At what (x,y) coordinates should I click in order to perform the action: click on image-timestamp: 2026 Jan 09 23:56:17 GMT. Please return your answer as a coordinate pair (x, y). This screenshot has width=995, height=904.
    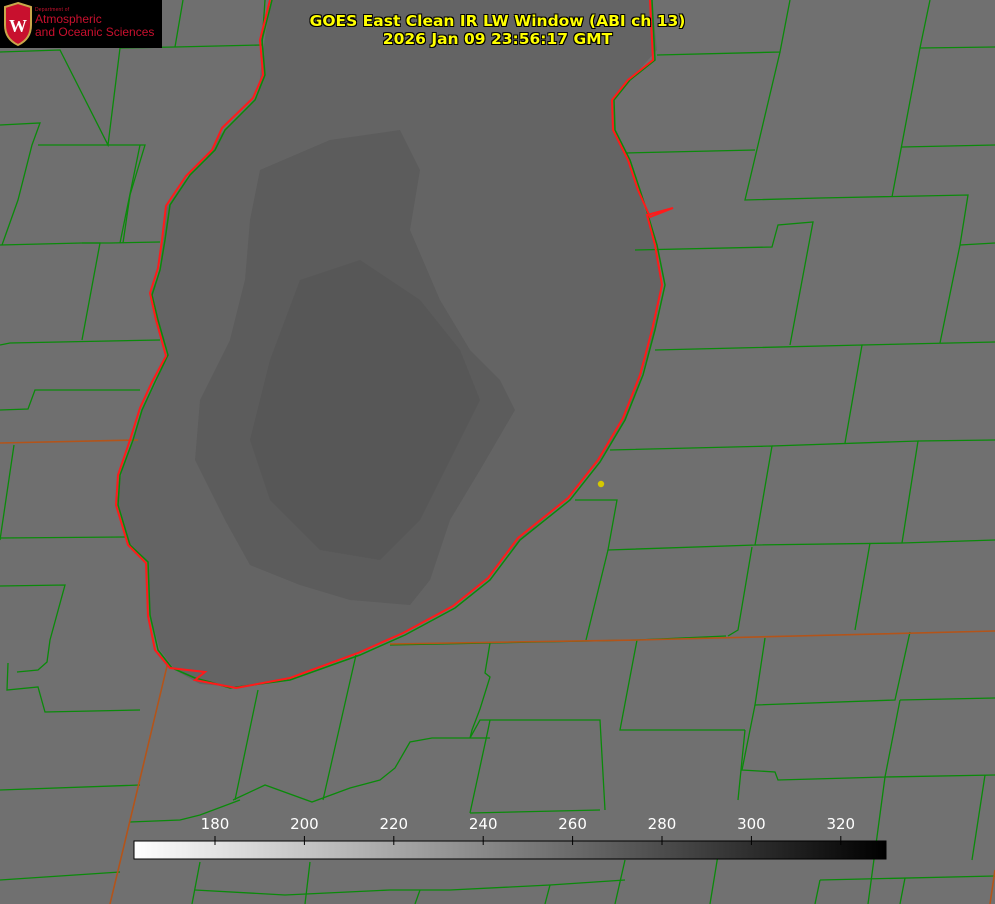
    Looking at the image, I should click on (497, 39).